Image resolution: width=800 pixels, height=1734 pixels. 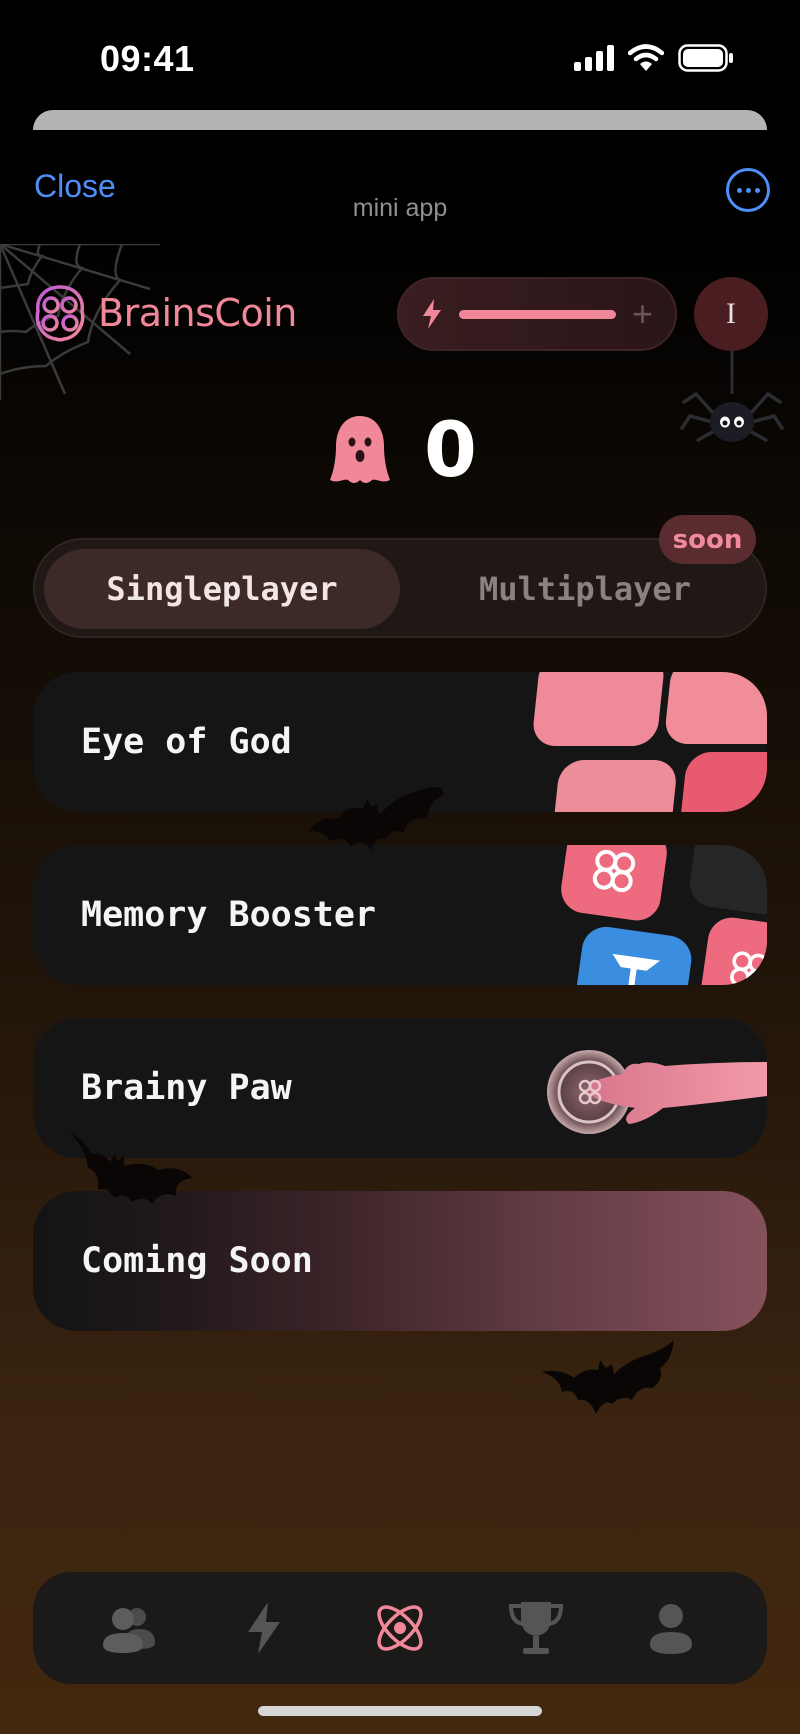 I want to click on battery-icon, so click(x=705, y=58).